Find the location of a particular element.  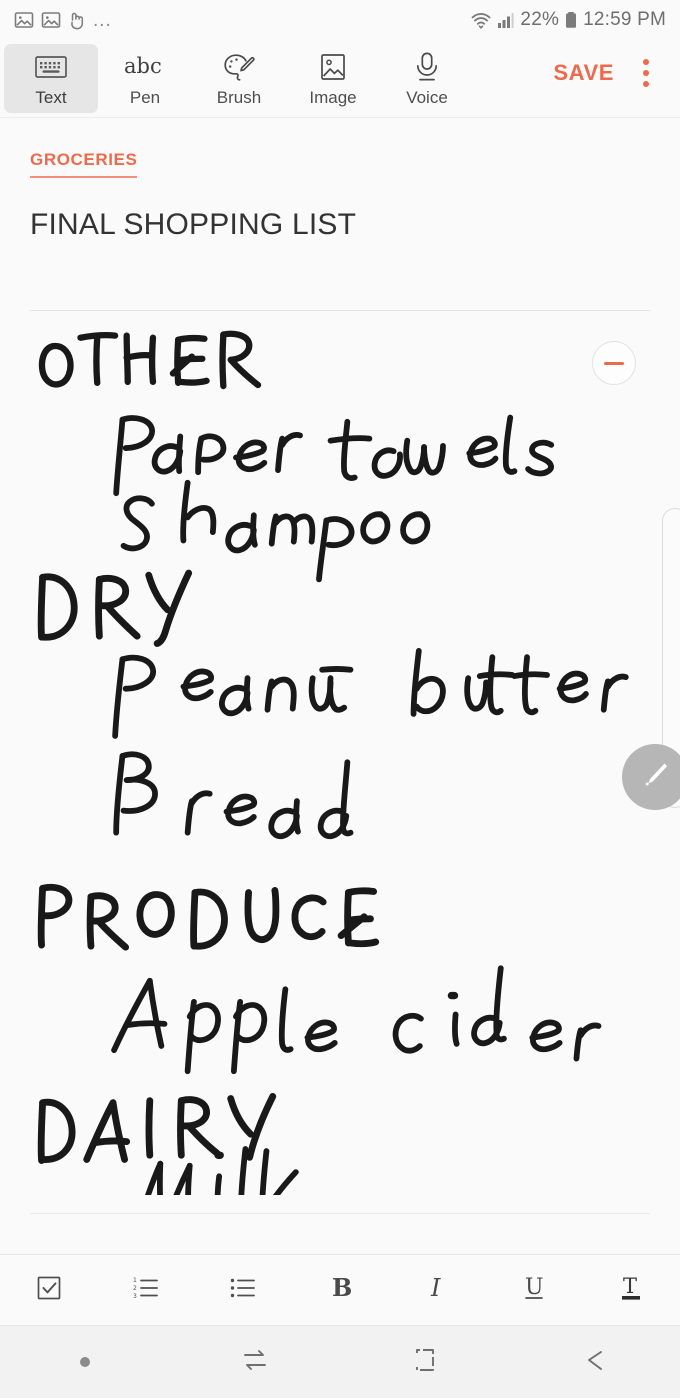

note-title: FINAL SHOPPING LIST is located at coordinates (340, 225).